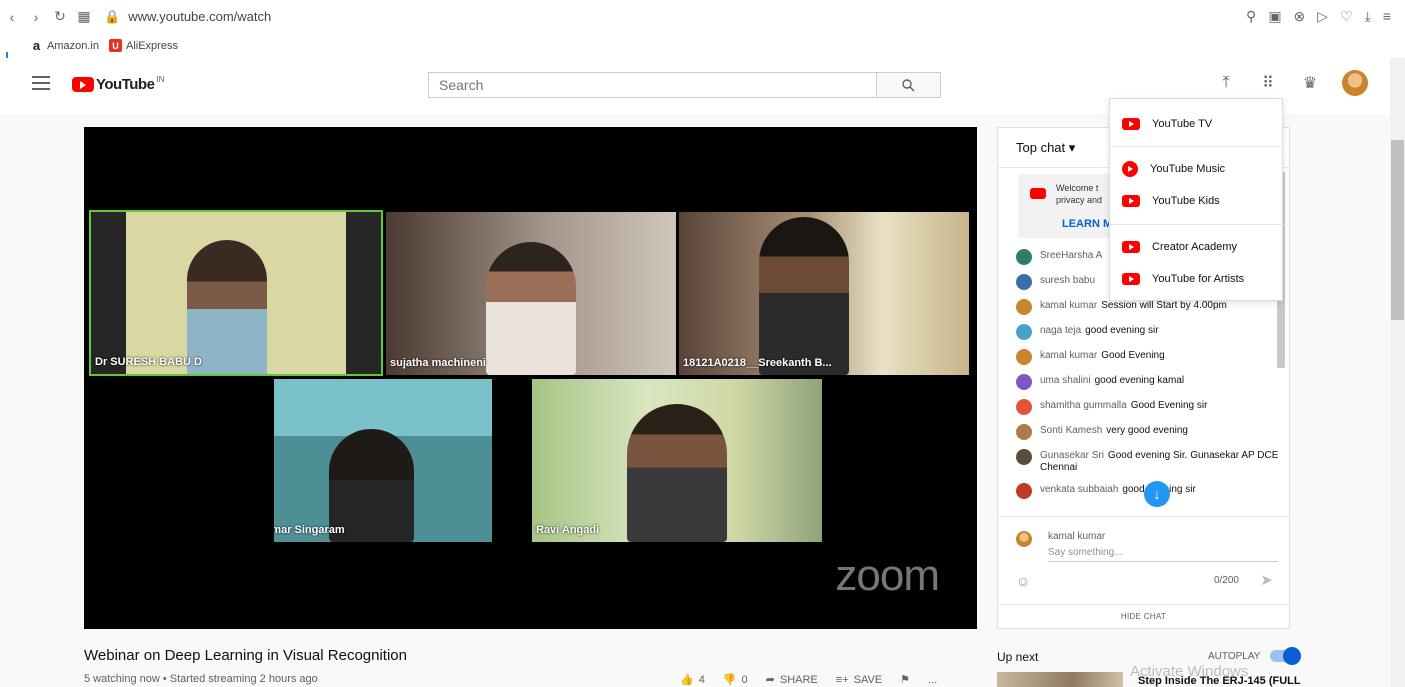  Describe the element at coordinates (36, 45) in the screenshot. I see `amazon-icon: a` at that location.